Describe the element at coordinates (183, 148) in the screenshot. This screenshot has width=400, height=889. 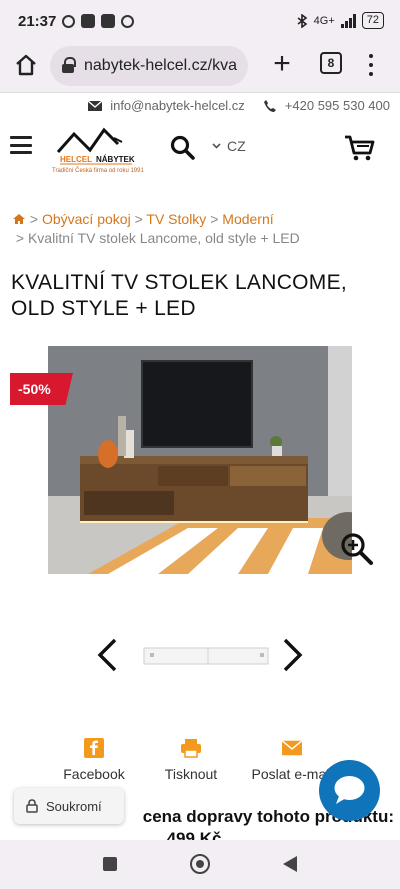
I see `search-icon` at that location.